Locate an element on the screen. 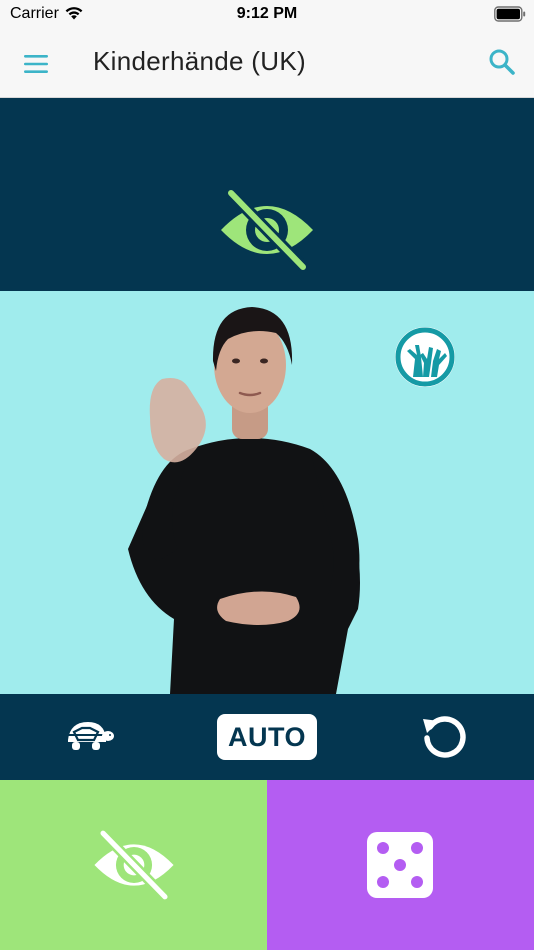  kinderhaende-logo-icon is located at coordinates (425, 357).